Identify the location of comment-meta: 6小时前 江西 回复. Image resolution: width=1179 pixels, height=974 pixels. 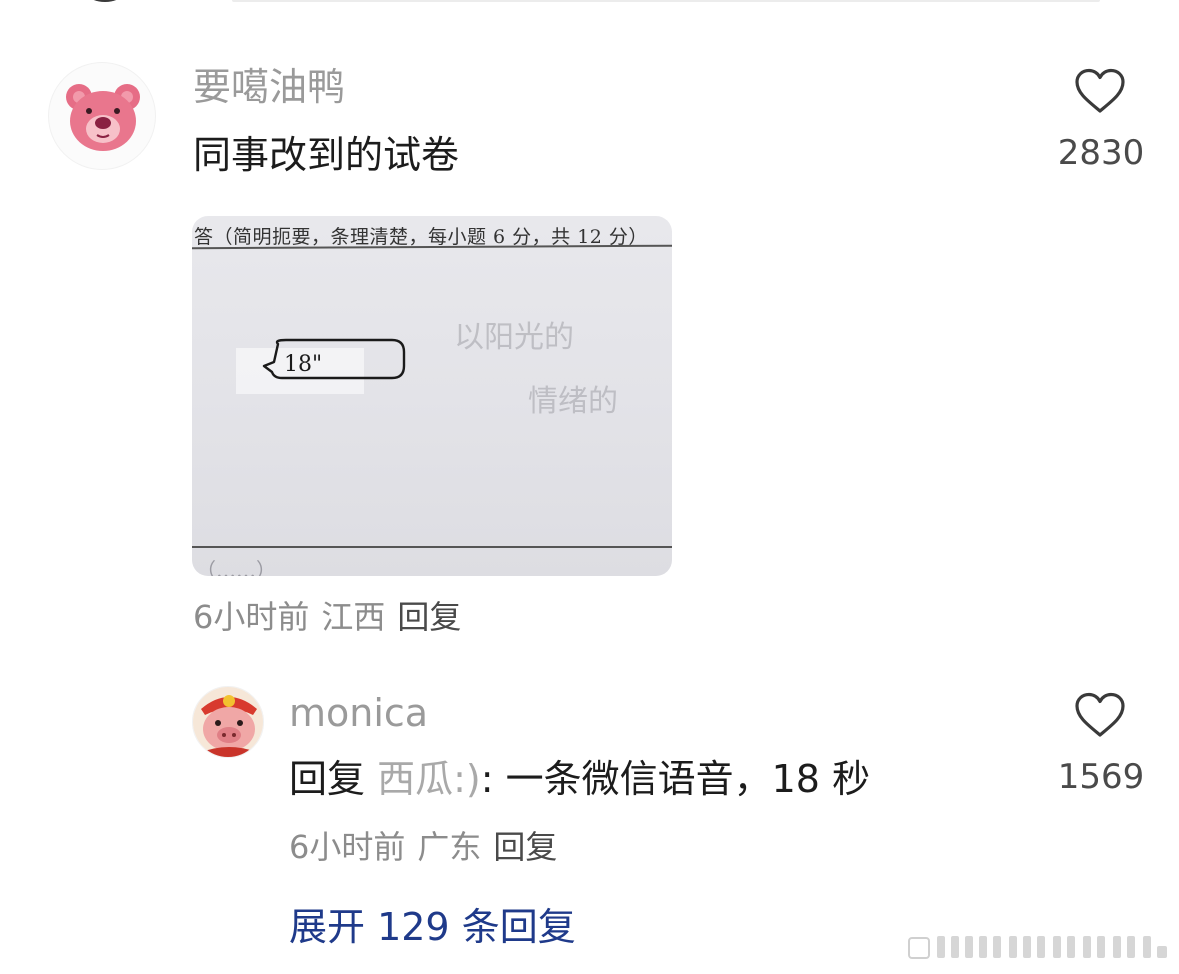
(333, 617).